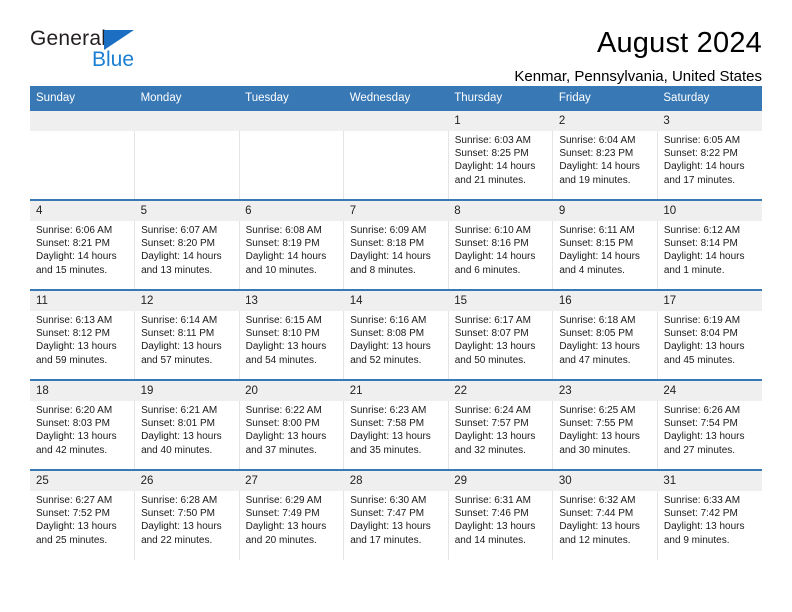  I want to click on day-number: 11, so click(82, 300).